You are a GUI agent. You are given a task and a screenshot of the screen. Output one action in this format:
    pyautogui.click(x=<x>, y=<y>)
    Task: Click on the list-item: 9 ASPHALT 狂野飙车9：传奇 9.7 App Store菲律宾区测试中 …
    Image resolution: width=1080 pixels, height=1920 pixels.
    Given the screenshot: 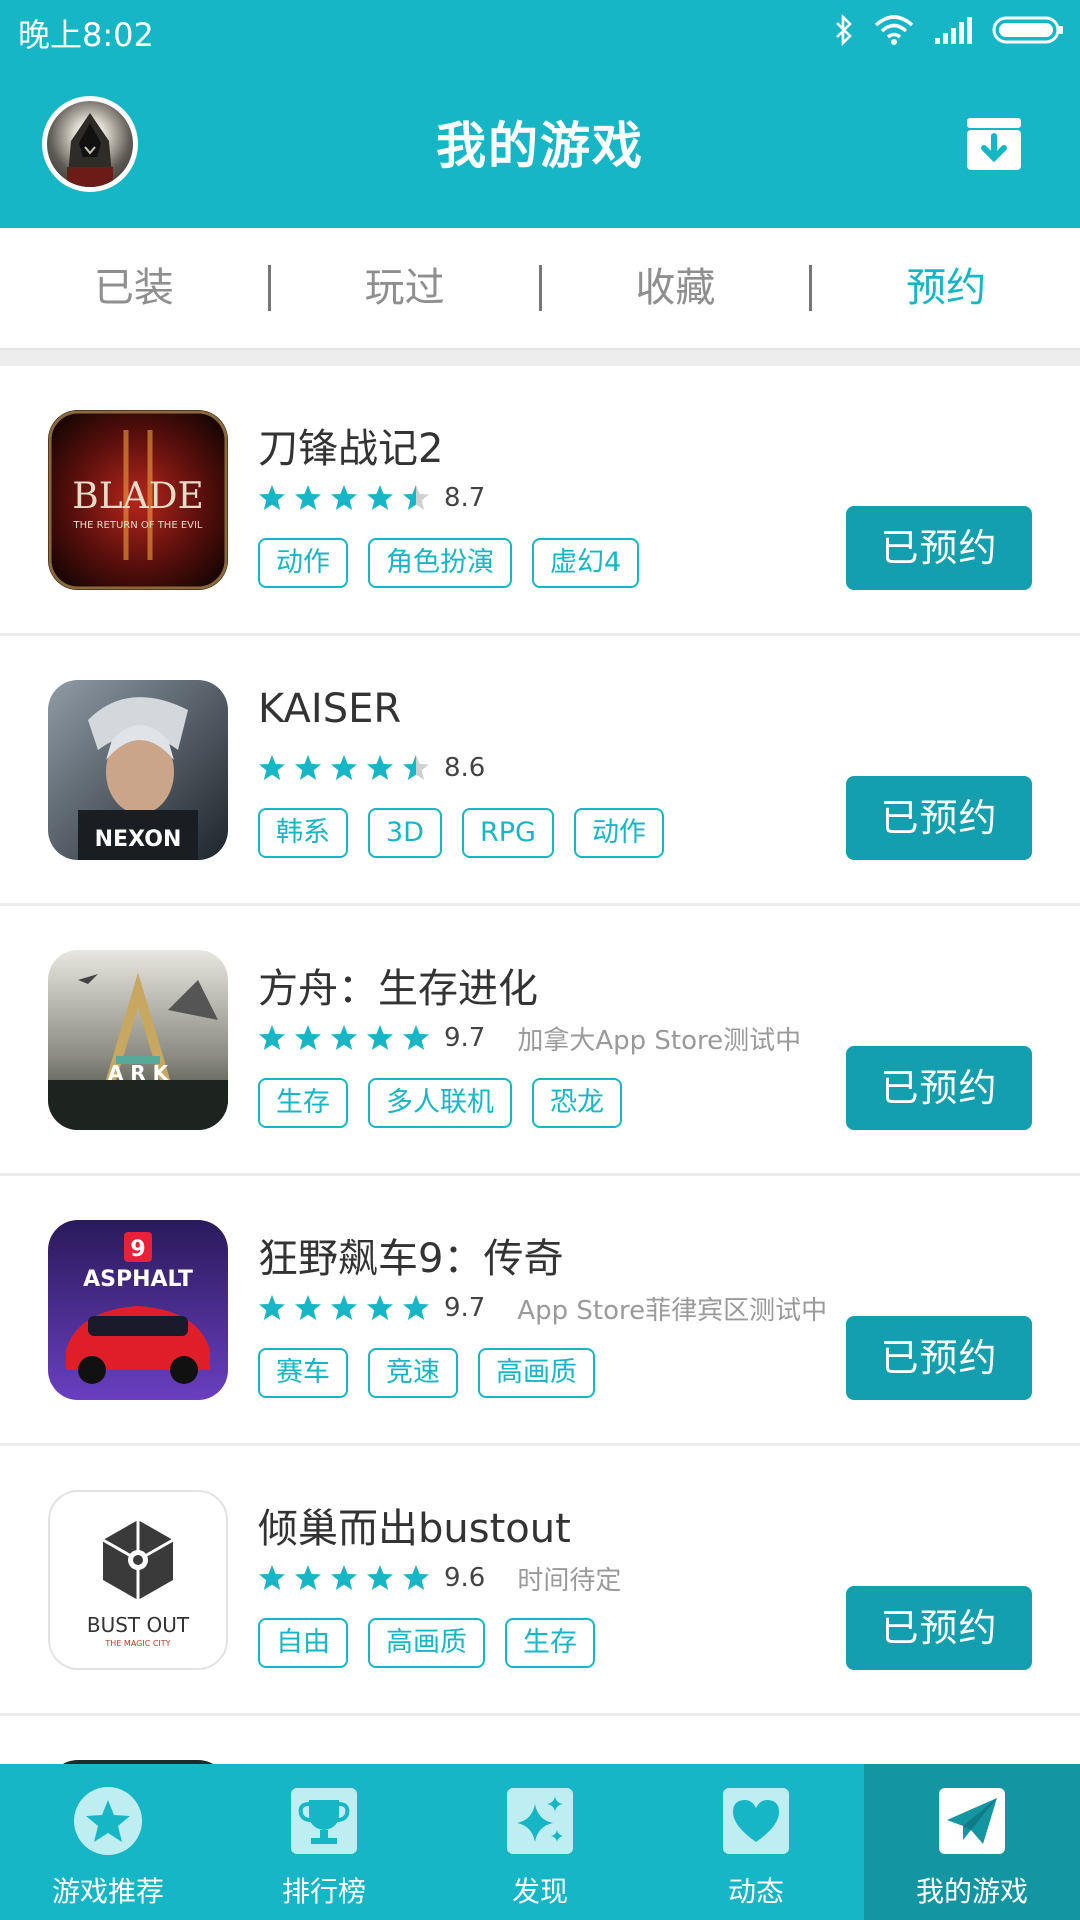 What is the action you would take?
    pyautogui.click(x=540, y=1311)
    